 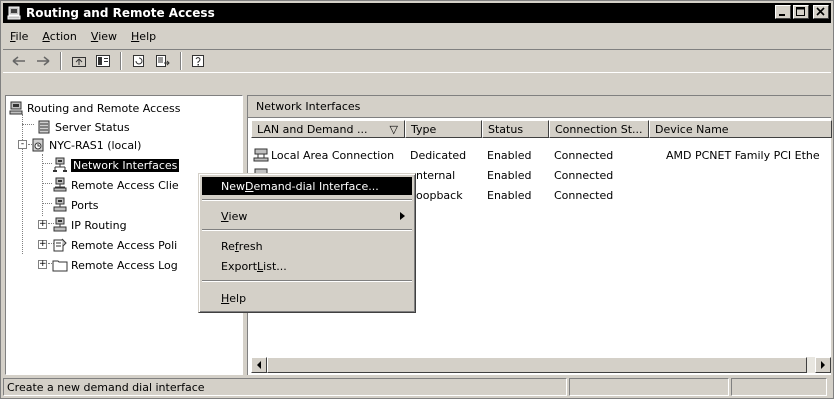 What do you see at coordinates (307, 298) in the screenshot?
I see `menu-item-help: Help` at bounding box center [307, 298].